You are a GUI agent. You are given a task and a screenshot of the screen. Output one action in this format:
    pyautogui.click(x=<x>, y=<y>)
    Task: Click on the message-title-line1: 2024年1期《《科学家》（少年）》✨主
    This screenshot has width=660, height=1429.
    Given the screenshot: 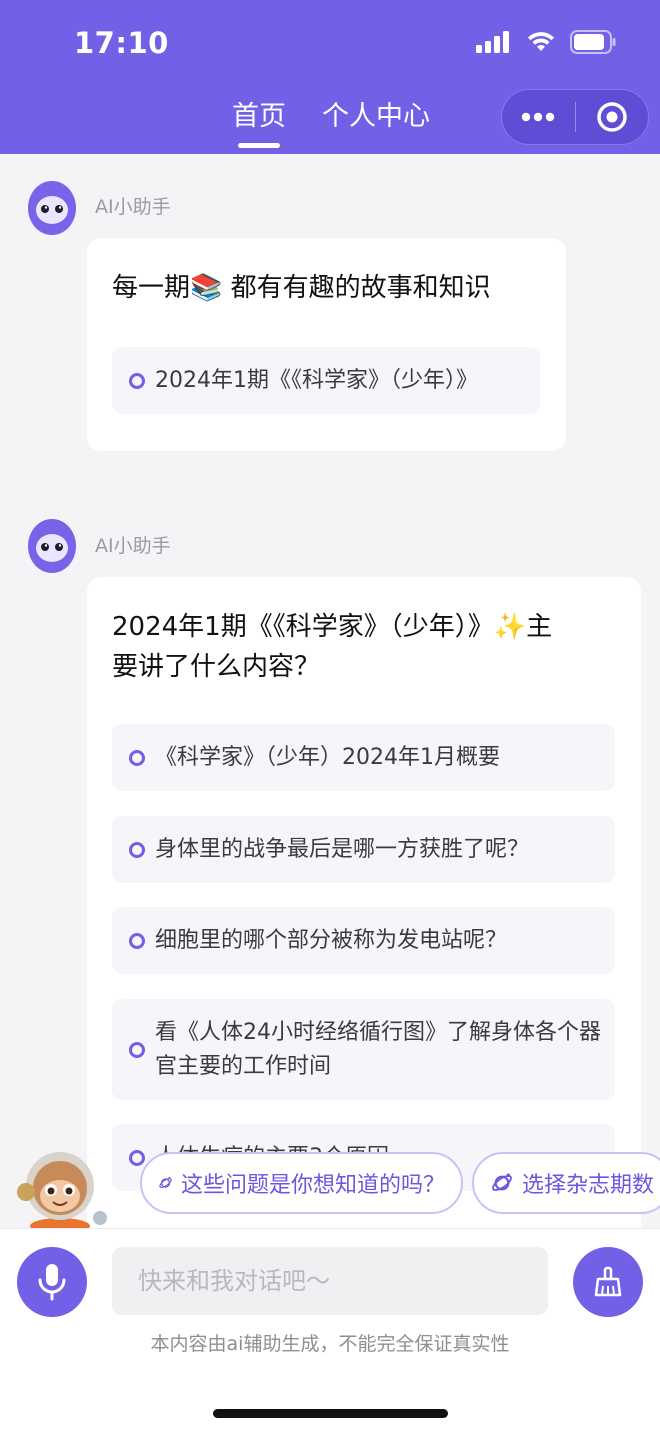 What is the action you would take?
    pyautogui.click(x=332, y=627)
    